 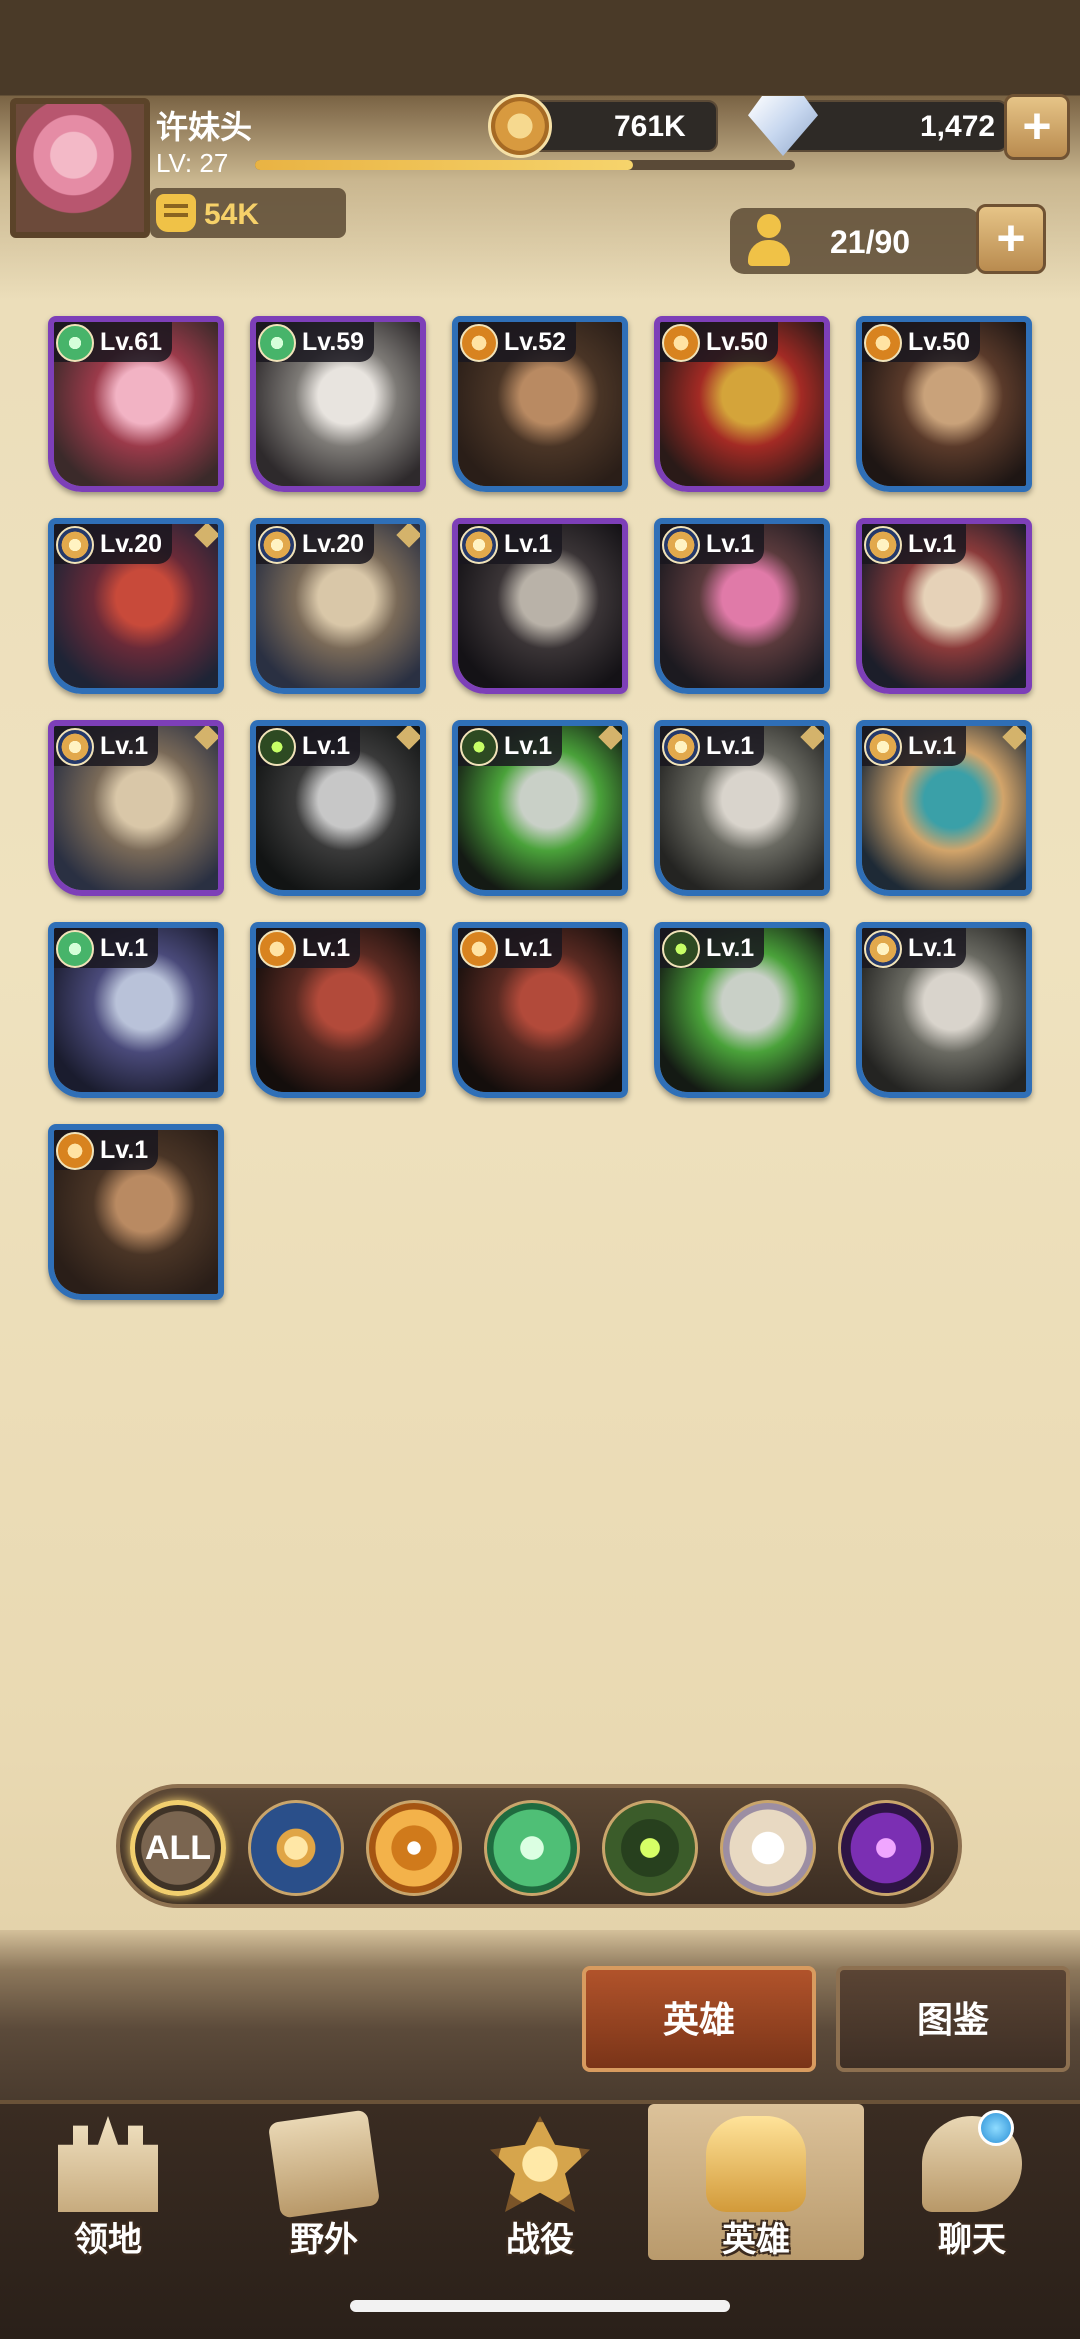 I want to click on nav-chat: 聊天, so click(x=972, y=2182).